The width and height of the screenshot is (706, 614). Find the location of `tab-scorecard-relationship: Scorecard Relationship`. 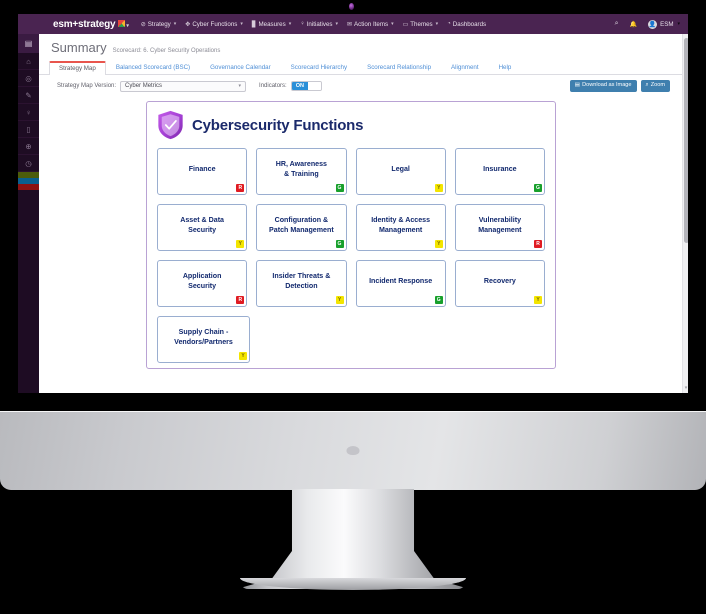

tab-scorecard-relationship: Scorecard Relationship is located at coordinates (399, 67).